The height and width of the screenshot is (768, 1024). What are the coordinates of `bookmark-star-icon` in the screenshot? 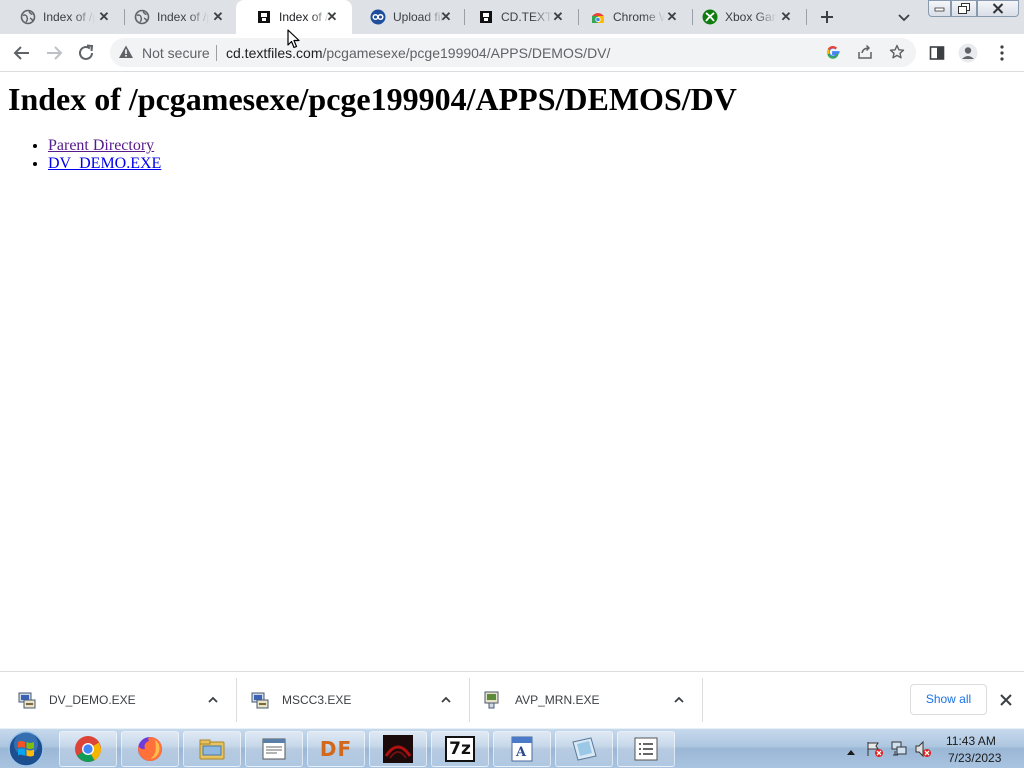 It's located at (897, 52).